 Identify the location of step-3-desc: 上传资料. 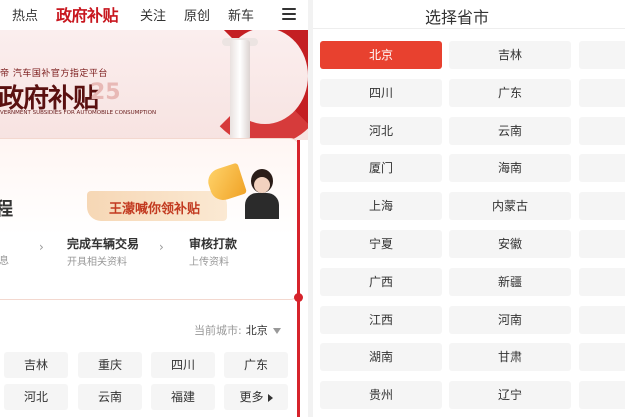
(209, 262).